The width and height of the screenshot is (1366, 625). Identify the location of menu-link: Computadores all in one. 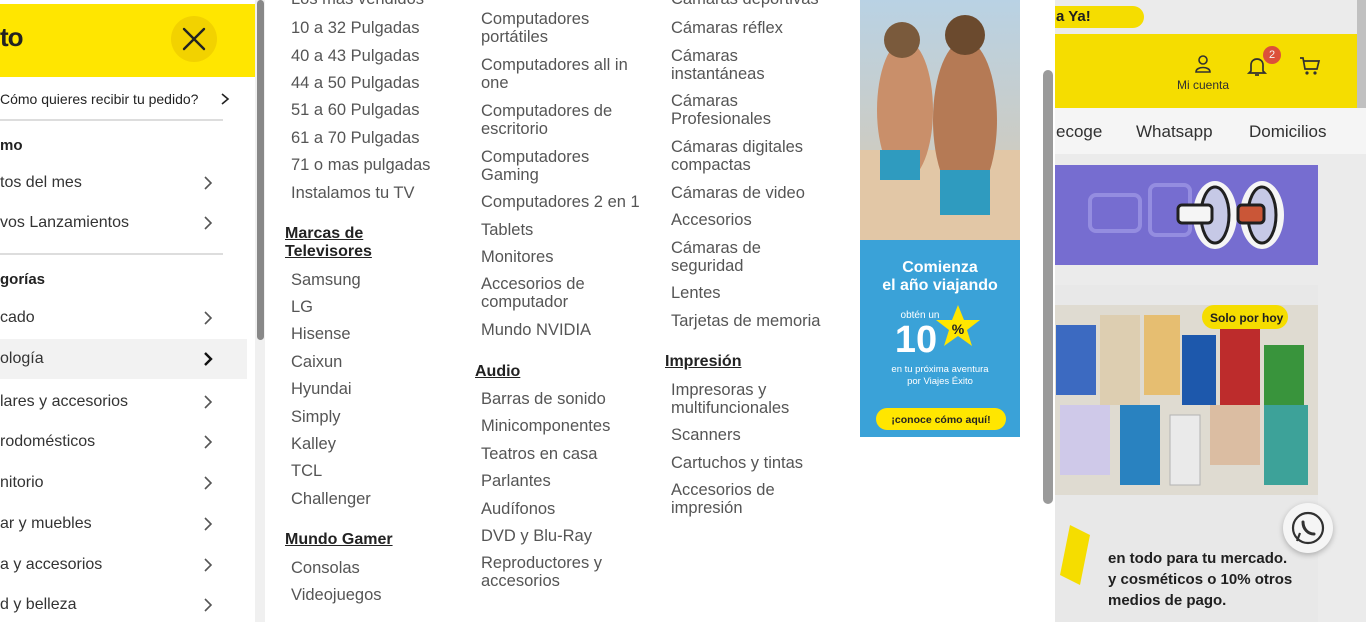
(568, 74).